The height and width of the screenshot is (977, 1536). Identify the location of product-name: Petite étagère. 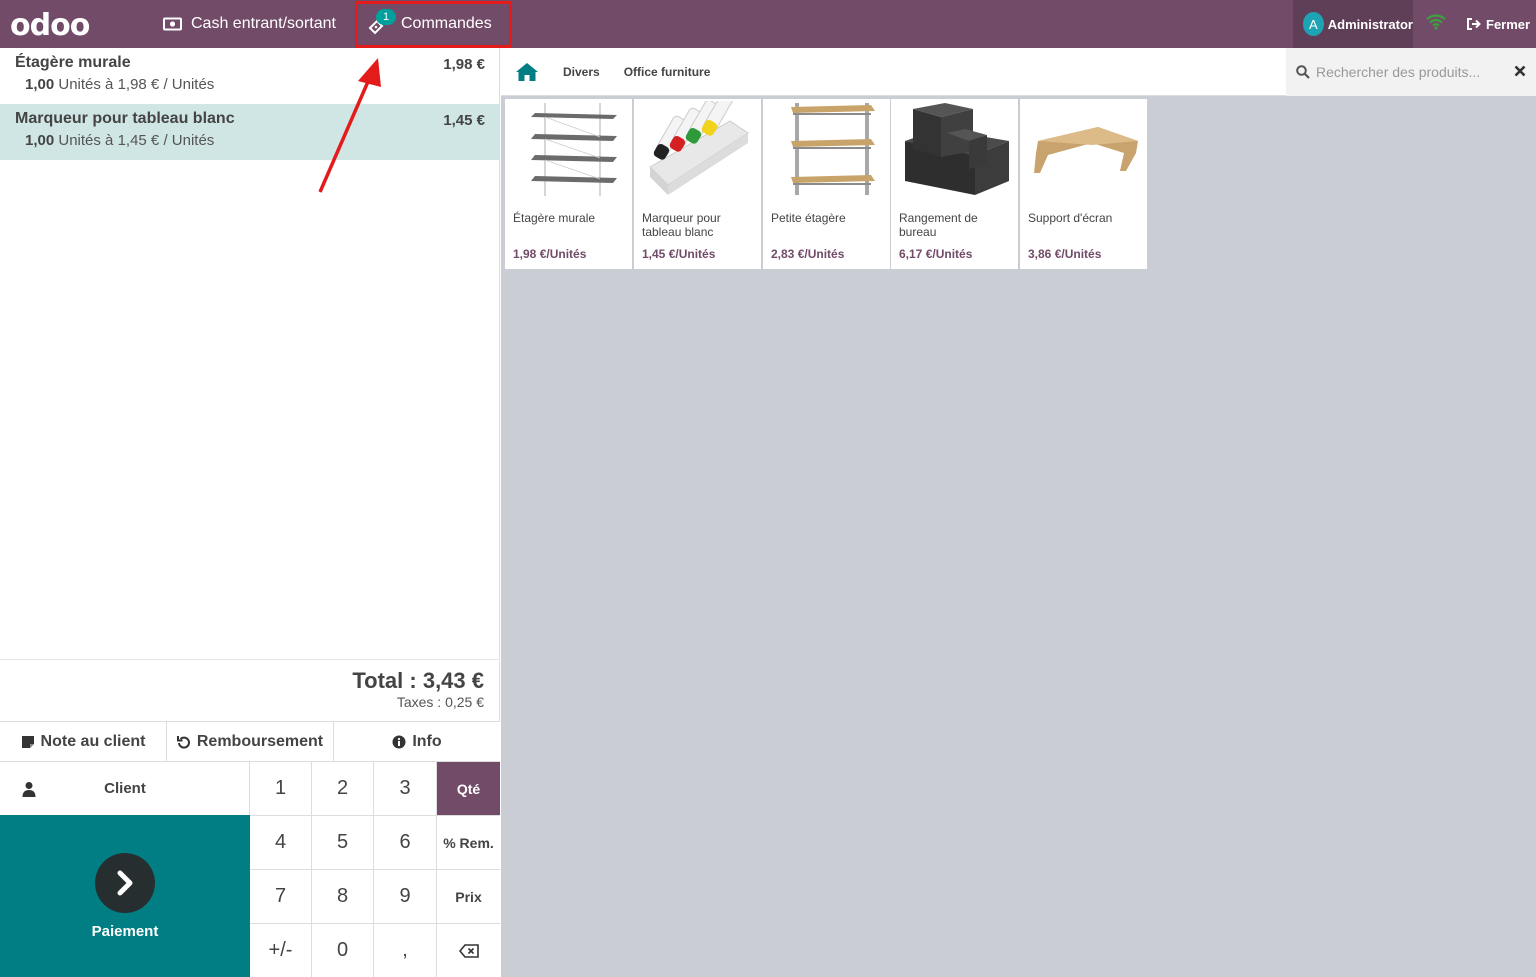
(808, 218).